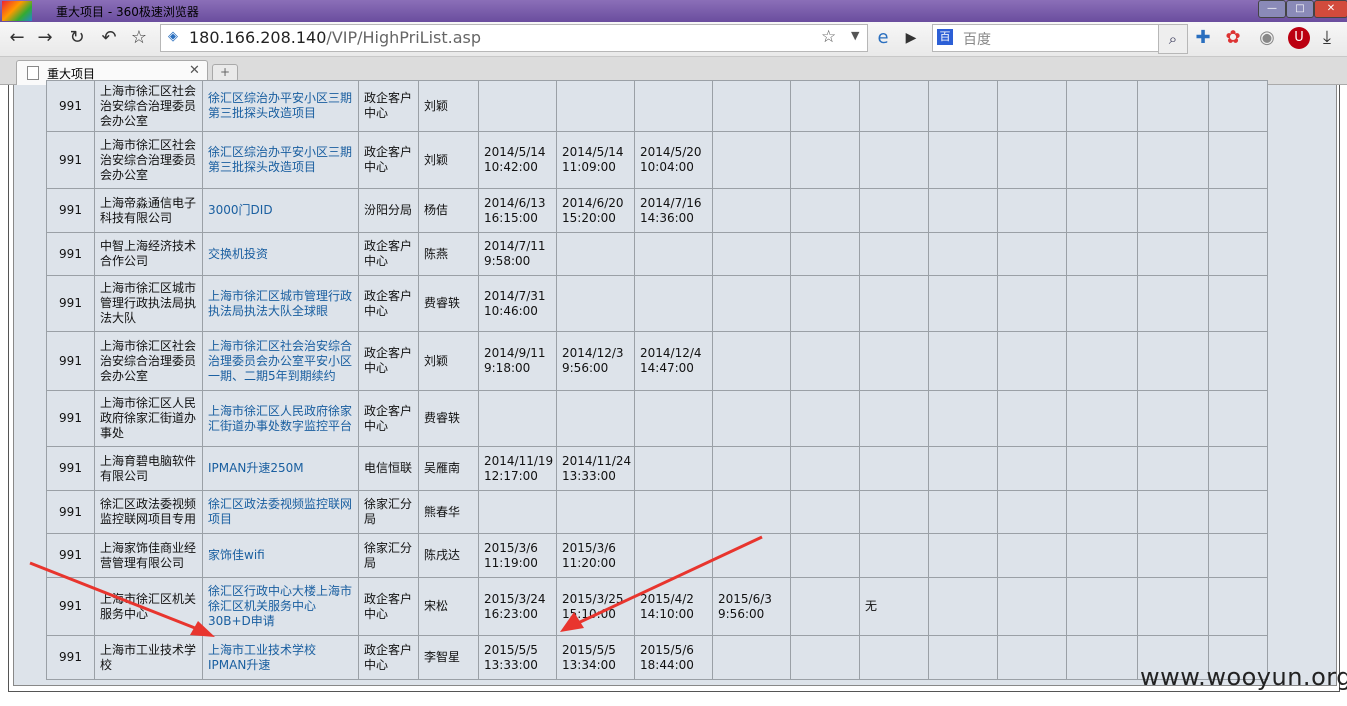  I want to click on org-cell: 上海市徐汇区机关服务中心, so click(148, 606).